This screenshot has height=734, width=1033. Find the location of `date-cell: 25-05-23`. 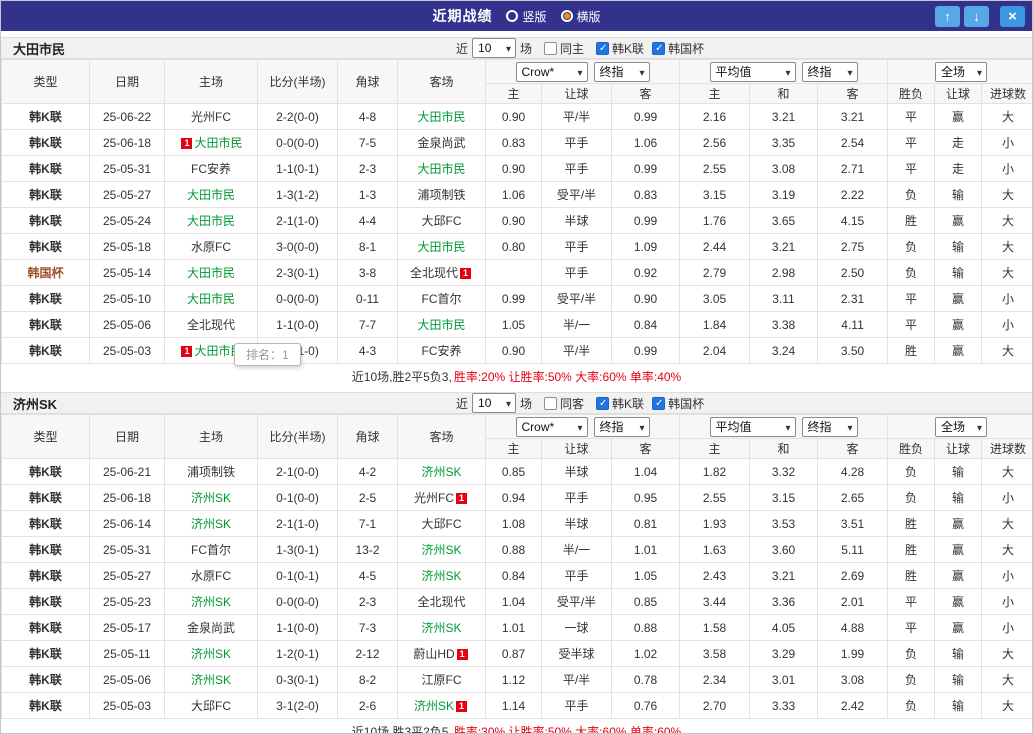

date-cell: 25-05-23 is located at coordinates (127, 601).